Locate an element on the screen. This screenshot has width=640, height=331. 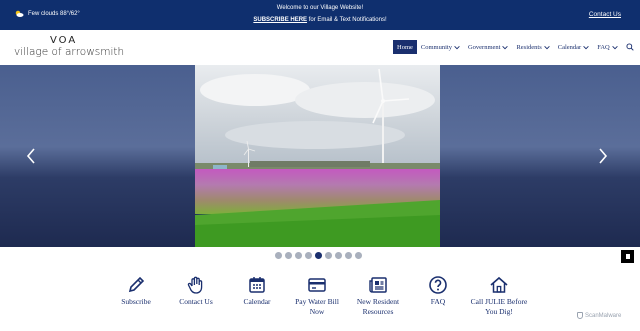
search-icon is located at coordinates (630, 47).